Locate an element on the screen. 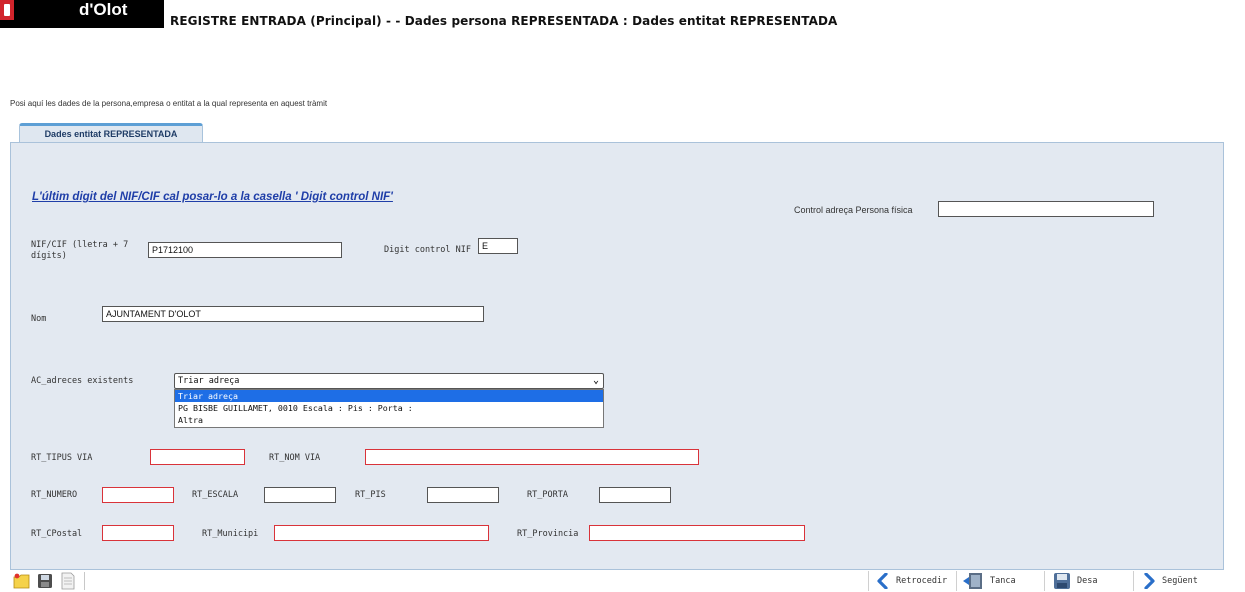 The image size is (1245, 592). porta-field is located at coordinates (635, 495).